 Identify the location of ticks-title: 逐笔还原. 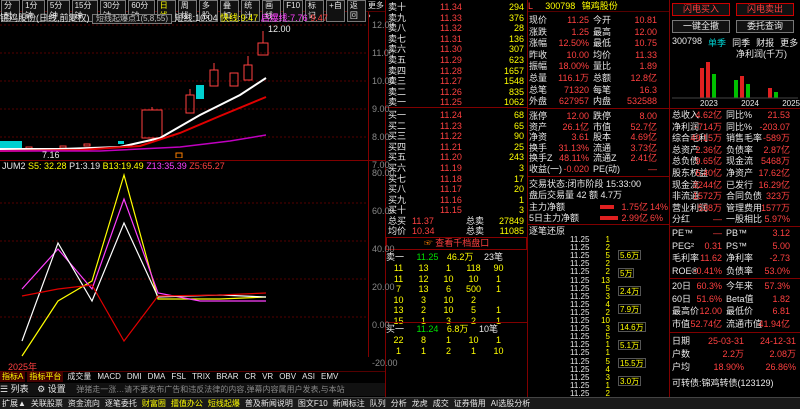
(547, 231).